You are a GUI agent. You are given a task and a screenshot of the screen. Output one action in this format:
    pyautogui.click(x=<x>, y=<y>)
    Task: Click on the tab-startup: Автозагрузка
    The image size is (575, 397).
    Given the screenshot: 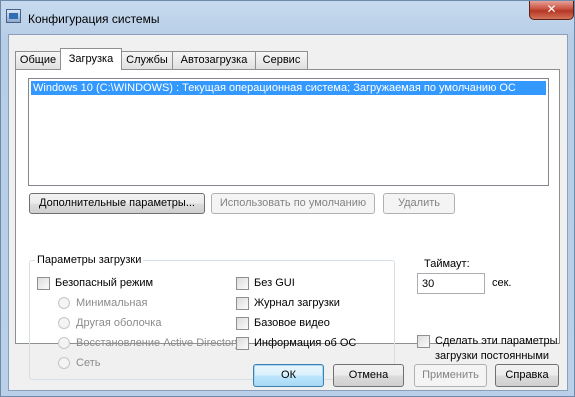 What is the action you would take?
    pyautogui.click(x=214, y=60)
    